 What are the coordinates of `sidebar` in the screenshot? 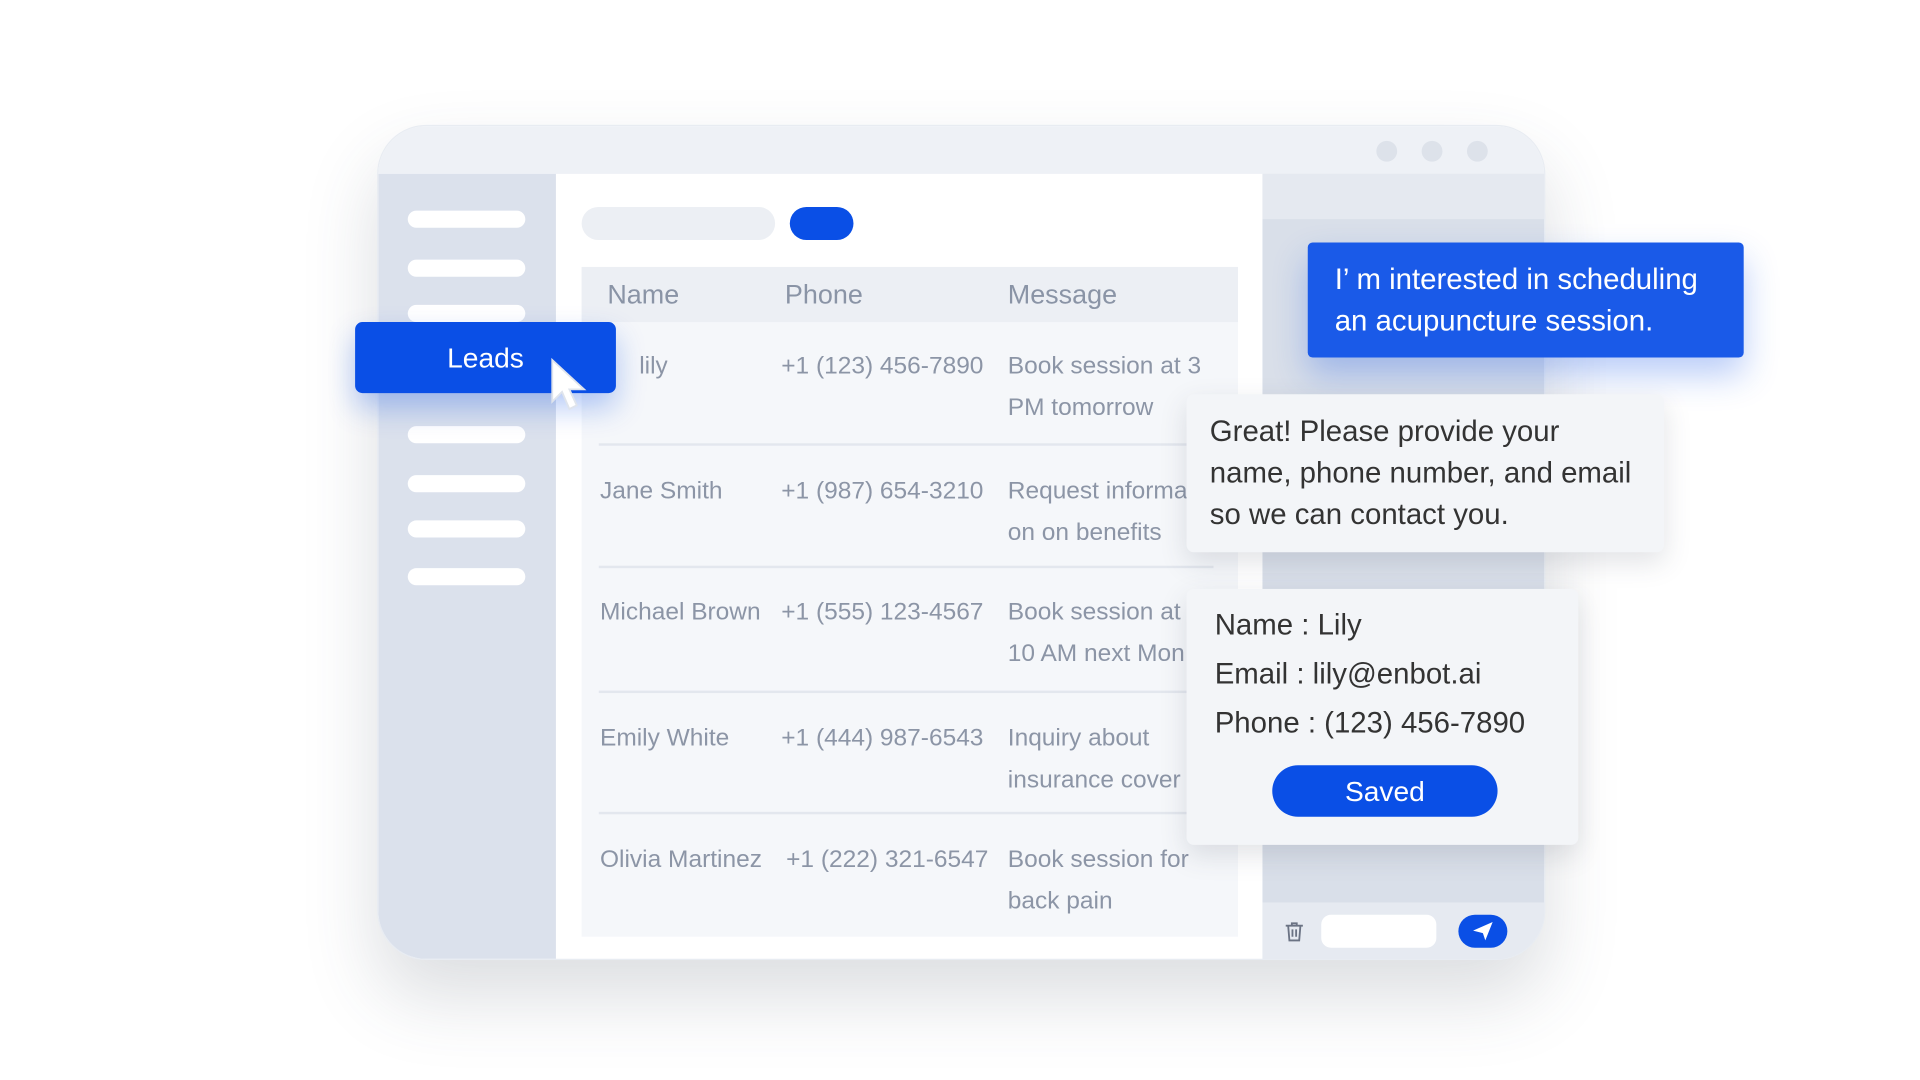 It's located at (467, 566).